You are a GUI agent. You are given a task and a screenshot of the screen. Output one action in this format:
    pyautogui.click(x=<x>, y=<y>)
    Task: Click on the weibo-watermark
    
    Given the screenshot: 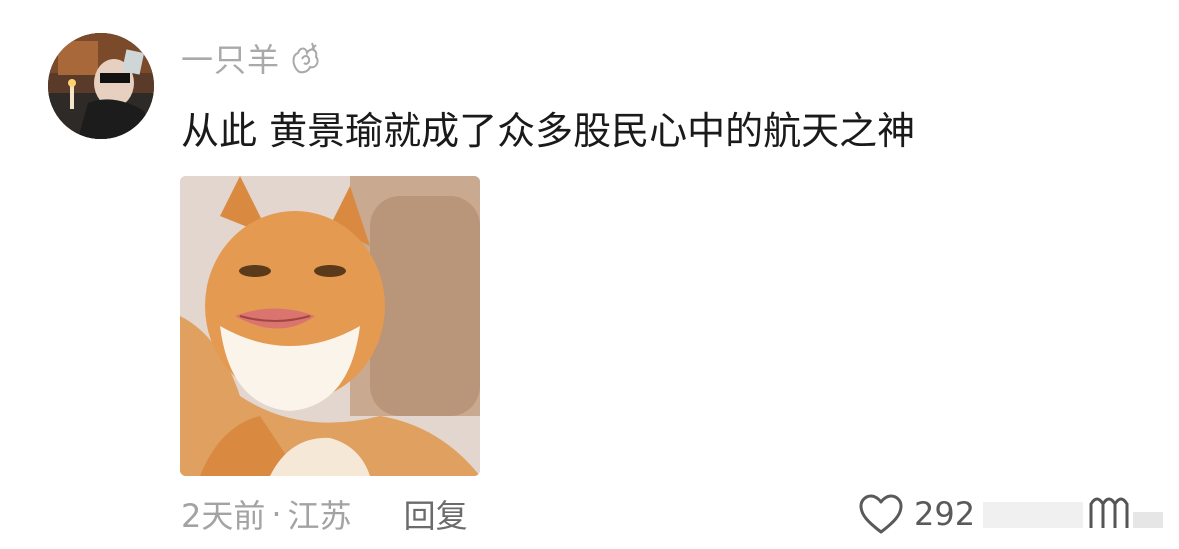 What is the action you would take?
    pyautogui.click(x=1075, y=512)
    